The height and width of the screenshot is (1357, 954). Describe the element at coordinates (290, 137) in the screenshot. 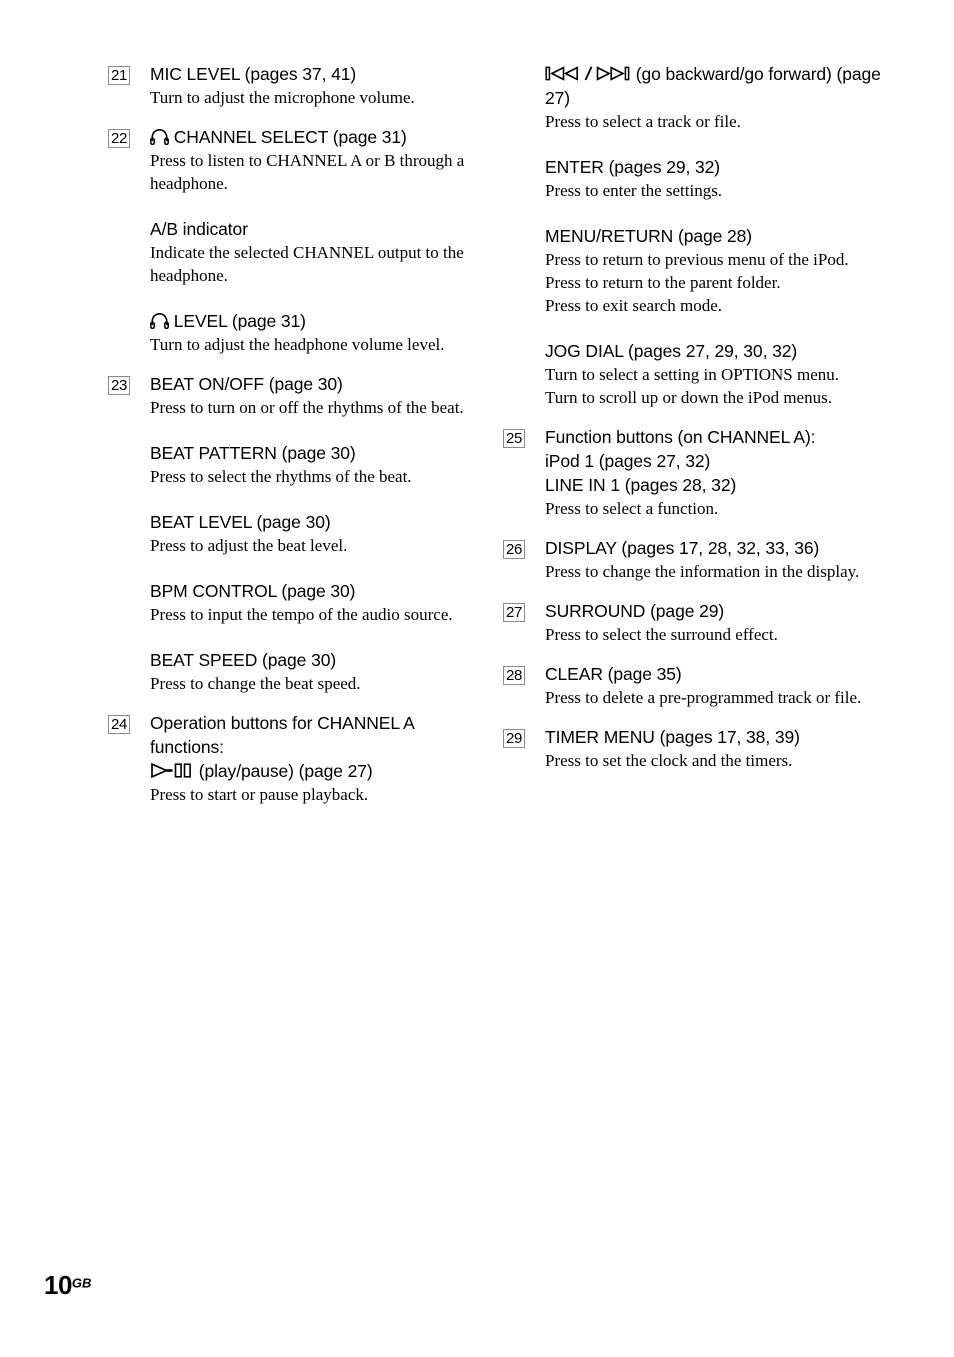

I see `entry-heading-text: CHANNEL SELECT (page 31)` at that location.